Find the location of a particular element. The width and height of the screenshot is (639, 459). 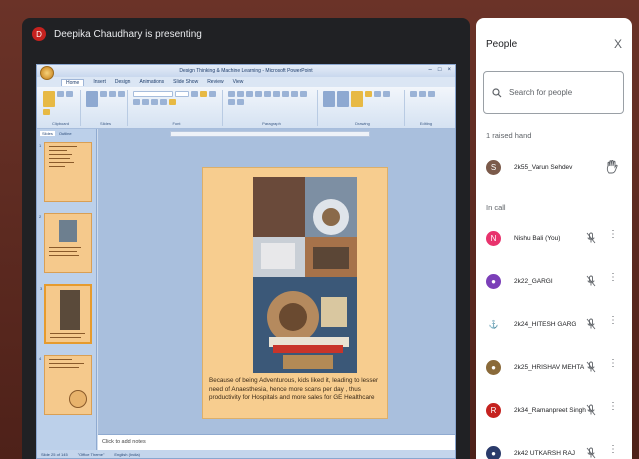

font-name-select is located at coordinates (153, 94).